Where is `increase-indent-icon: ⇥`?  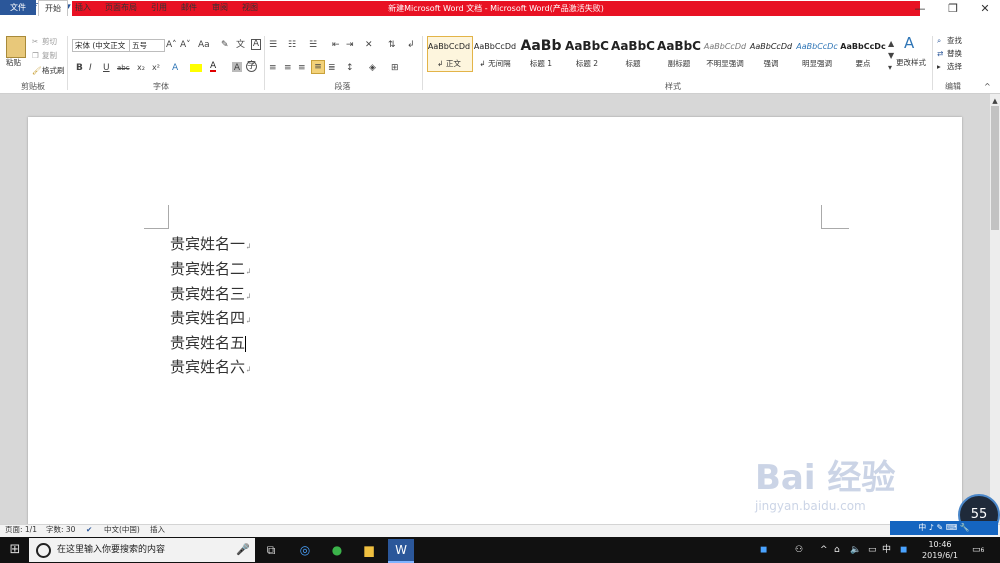
increase-indent-icon: ⇥ is located at coordinates (350, 45).